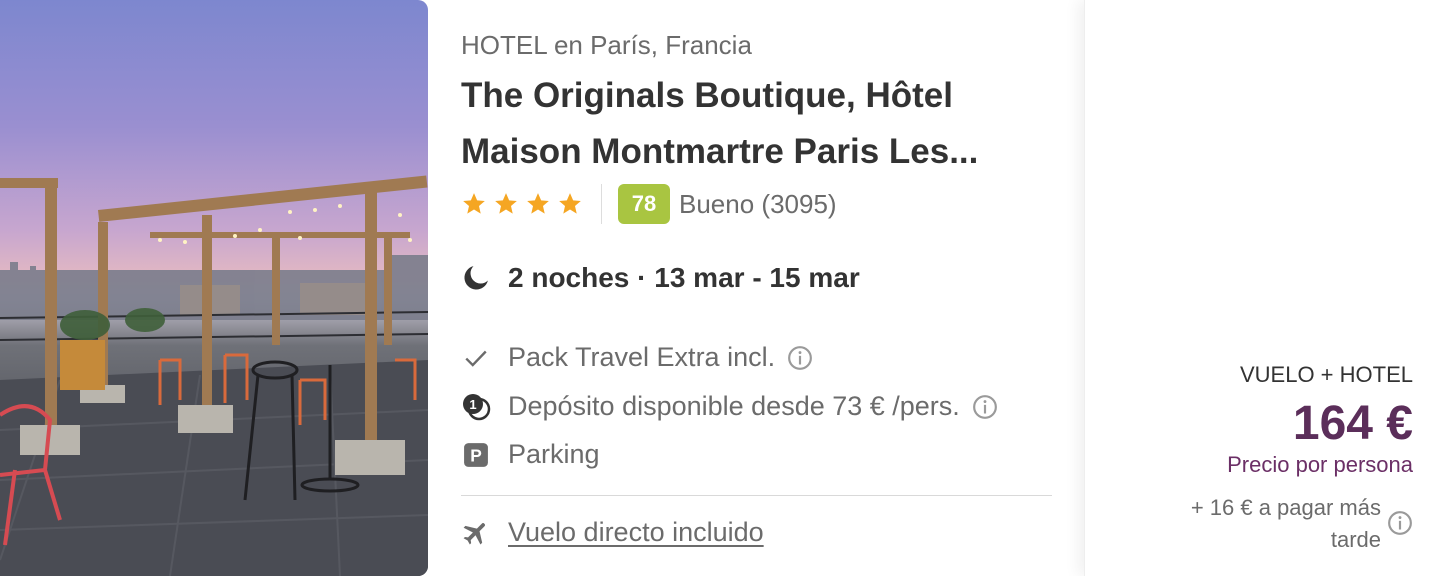  I want to click on svg-text: 1, so click(472, 404).